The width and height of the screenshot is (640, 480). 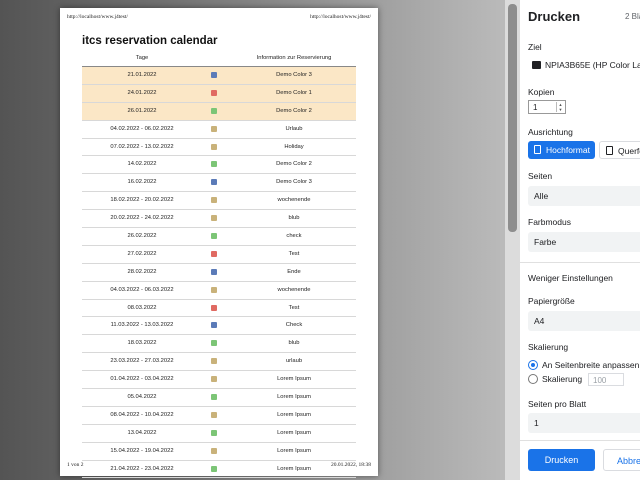 I want to click on table-row: 18.02.2022 - 20.02.2022 wochenende, so click(x=219, y=201).